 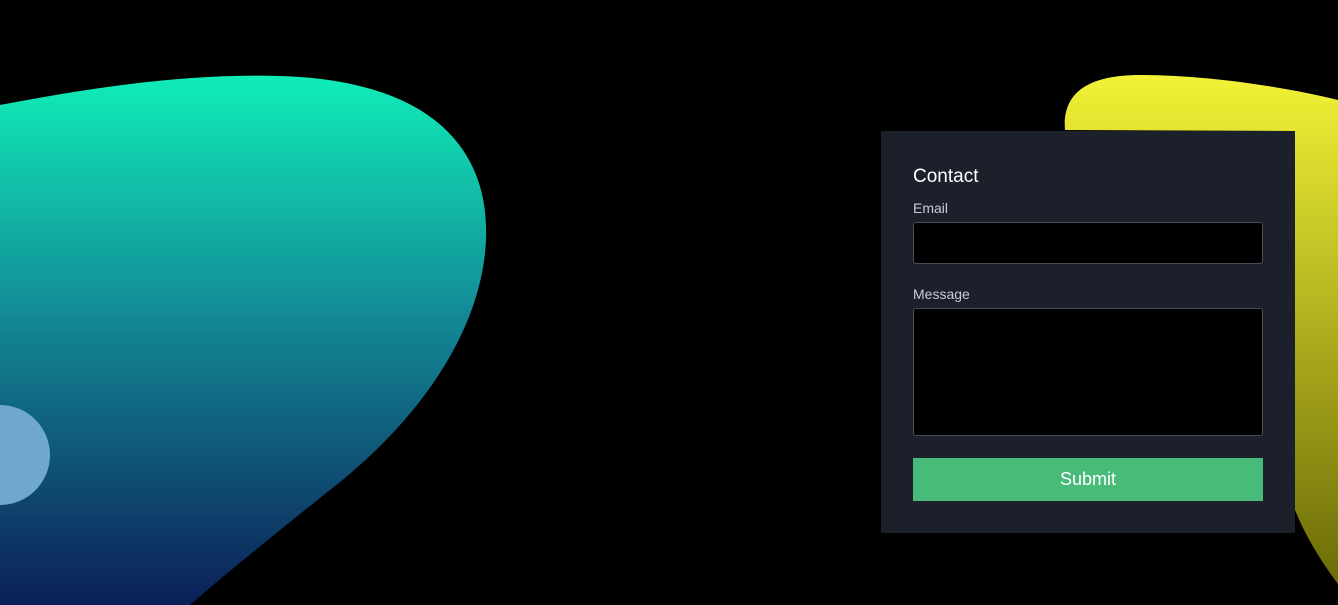 What do you see at coordinates (941, 294) in the screenshot?
I see `message-label: Message` at bounding box center [941, 294].